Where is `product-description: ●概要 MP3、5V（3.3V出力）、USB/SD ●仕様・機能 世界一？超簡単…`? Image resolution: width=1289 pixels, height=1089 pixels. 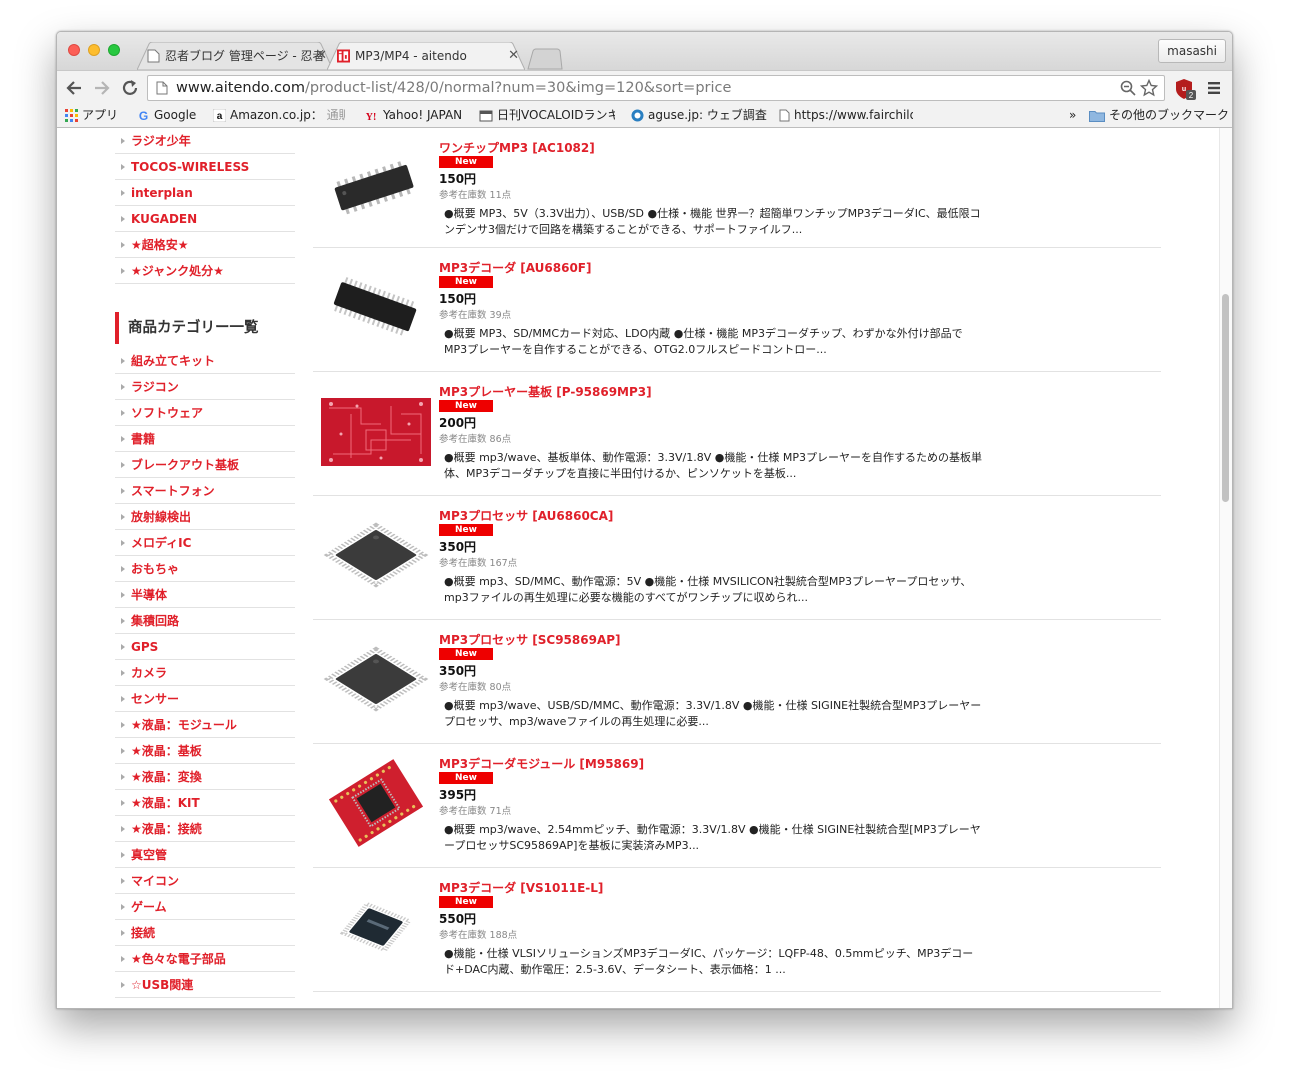 product-description: ●概要 MP3、5V（3.3V出力）、USB/SD ●仕様・機能 世界一？超簡単… is located at coordinates (712, 221).